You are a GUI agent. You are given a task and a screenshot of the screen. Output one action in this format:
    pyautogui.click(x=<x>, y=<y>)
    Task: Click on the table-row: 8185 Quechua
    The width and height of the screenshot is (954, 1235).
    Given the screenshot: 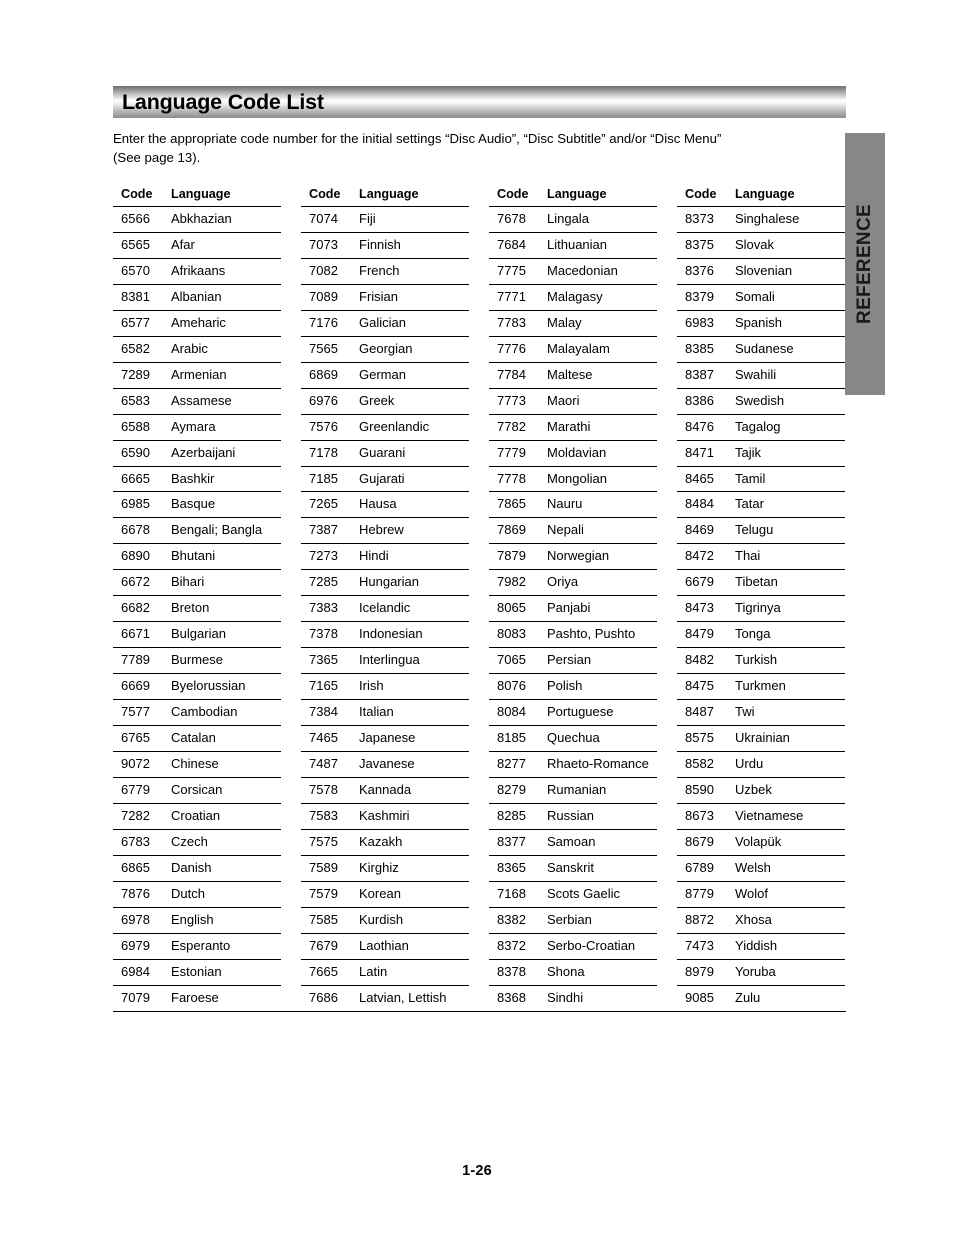 What is the action you would take?
    pyautogui.click(x=573, y=739)
    